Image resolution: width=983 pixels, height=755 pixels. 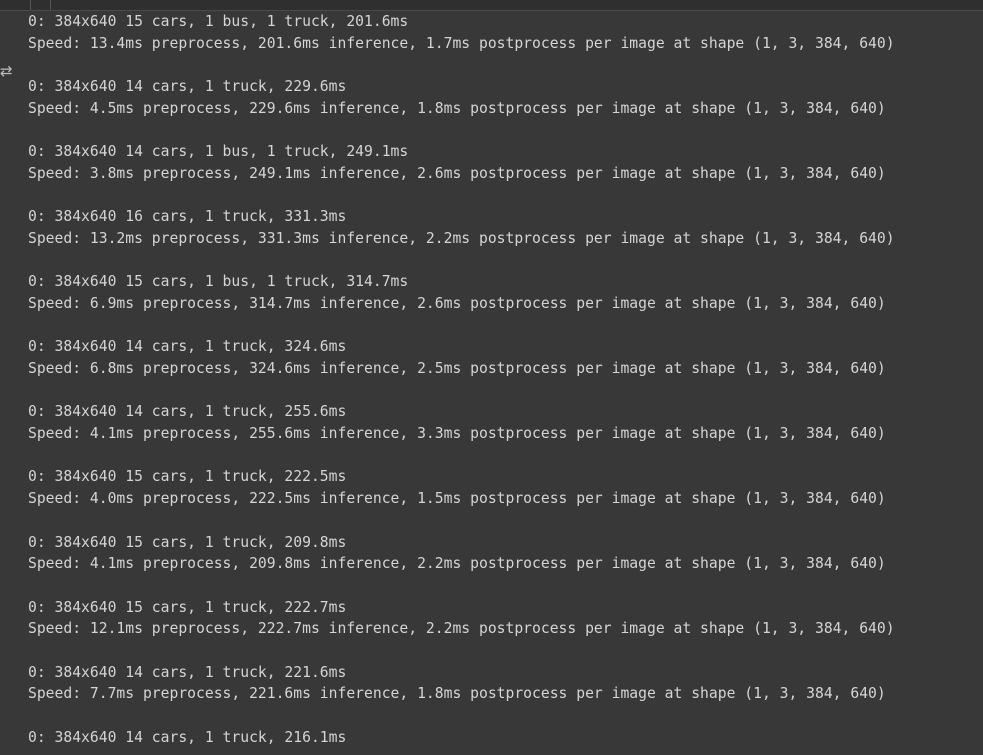 What do you see at coordinates (187, 412) in the screenshot?
I see `output-line: 0: 384x640 14 cars, 1 truck, 255.6ms` at bounding box center [187, 412].